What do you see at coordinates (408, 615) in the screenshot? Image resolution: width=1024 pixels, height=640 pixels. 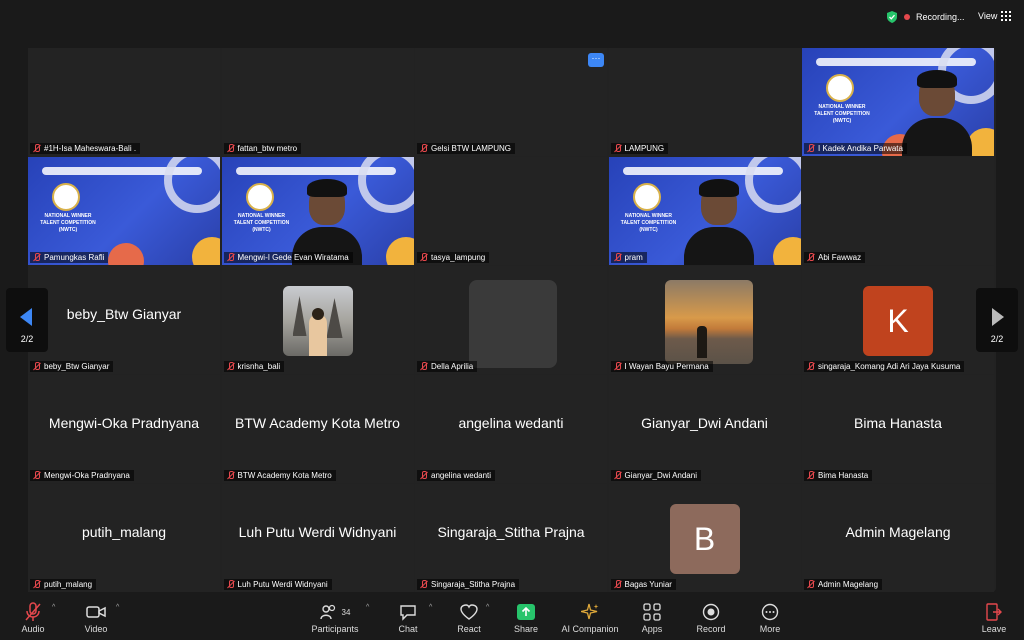 I see `chat-button: Chat` at bounding box center [408, 615].